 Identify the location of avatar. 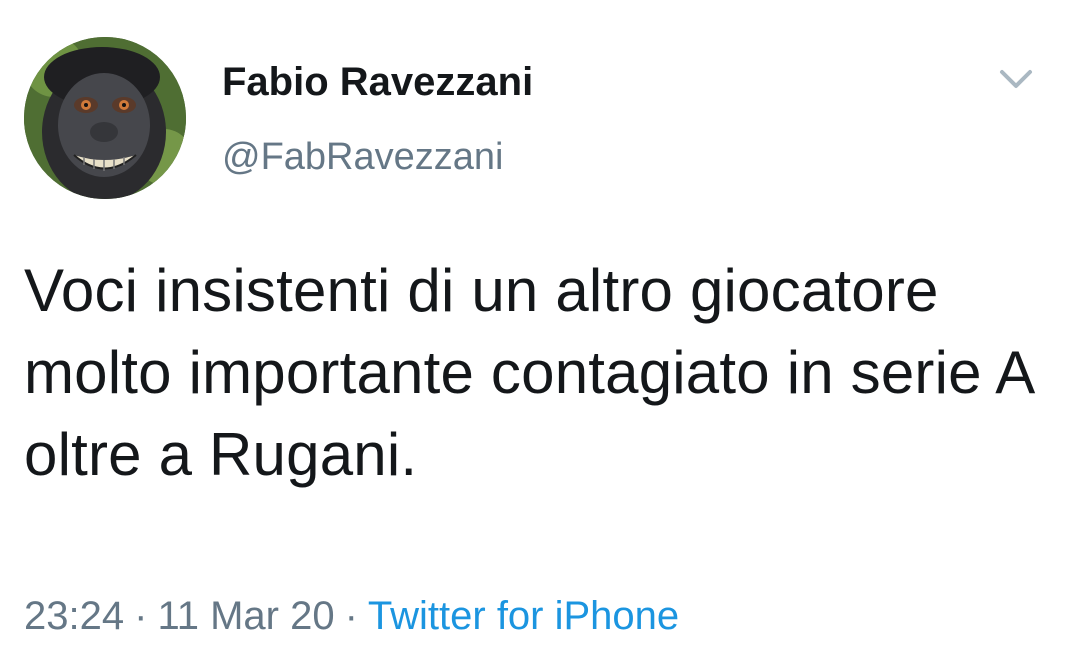
(105, 118).